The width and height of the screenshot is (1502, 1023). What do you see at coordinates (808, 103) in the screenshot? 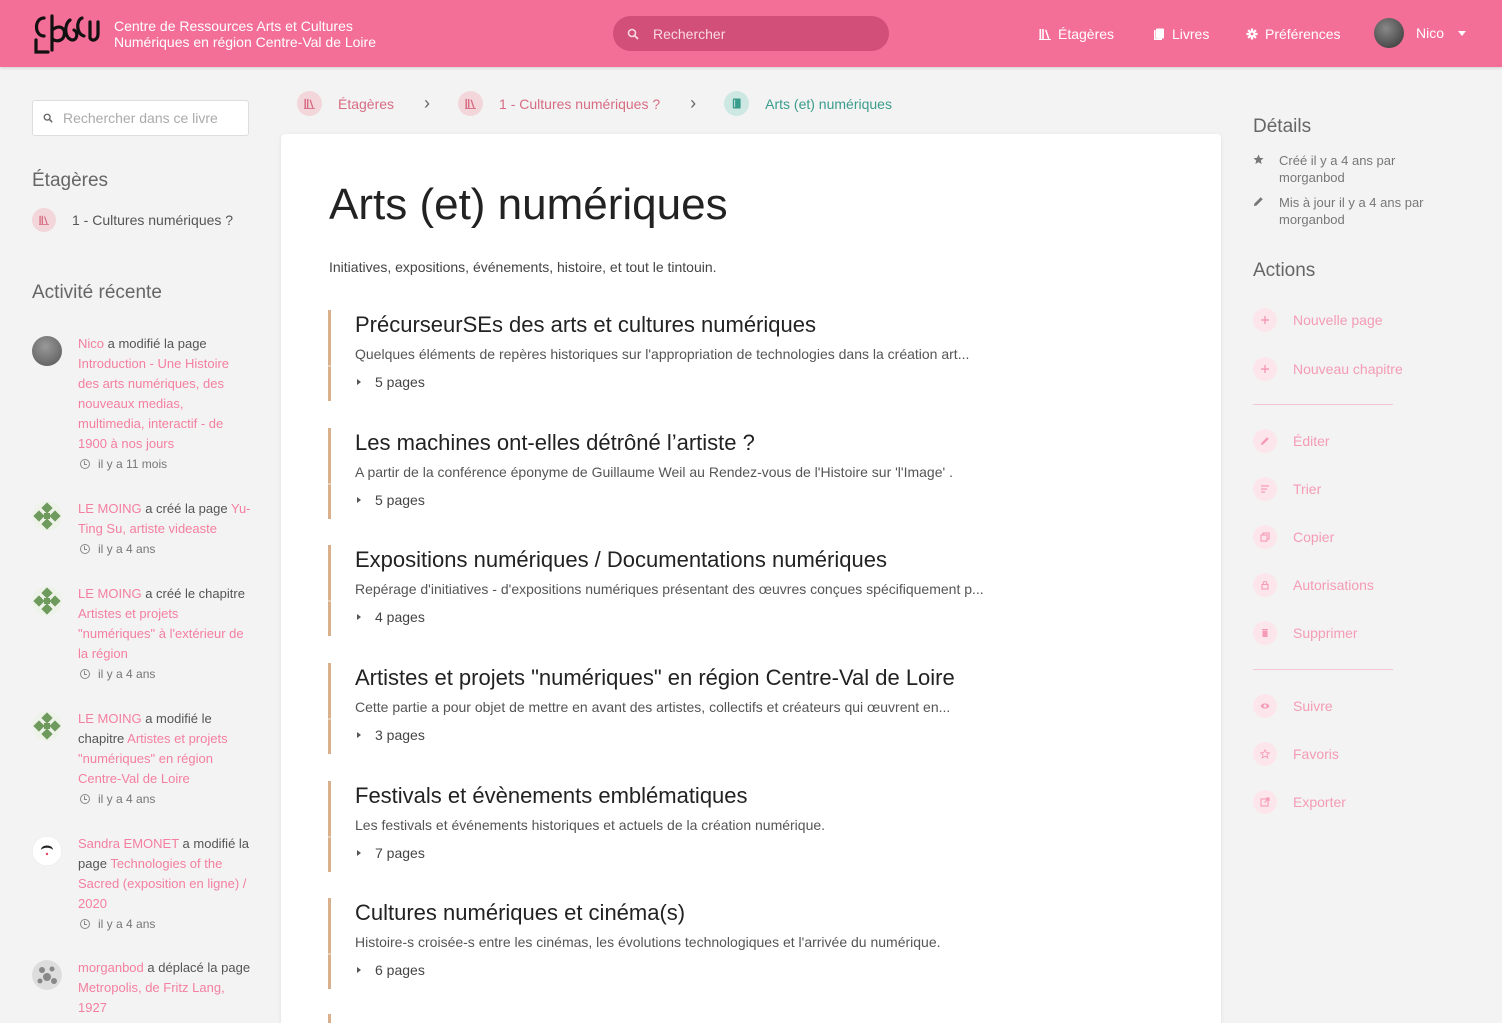
I see `breadcrumb-book: Arts (et) numériques` at bounding box center [808, 103].